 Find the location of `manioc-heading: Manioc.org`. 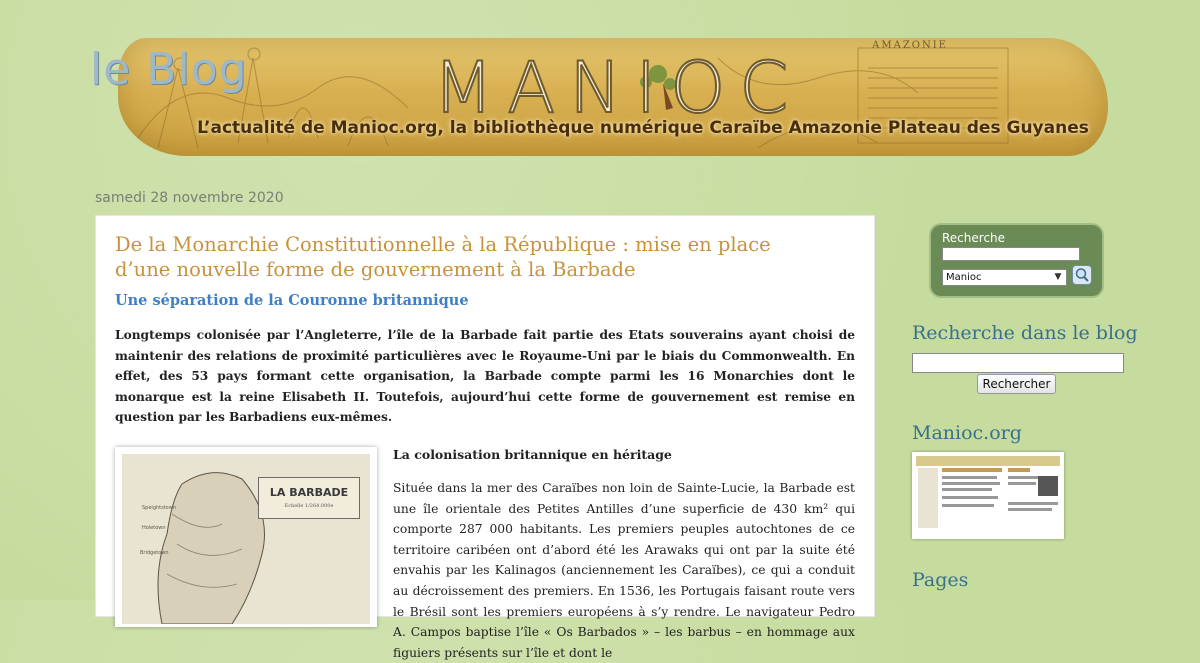

manioc-heading: Manioc.org is located at coordinates (967, 433).